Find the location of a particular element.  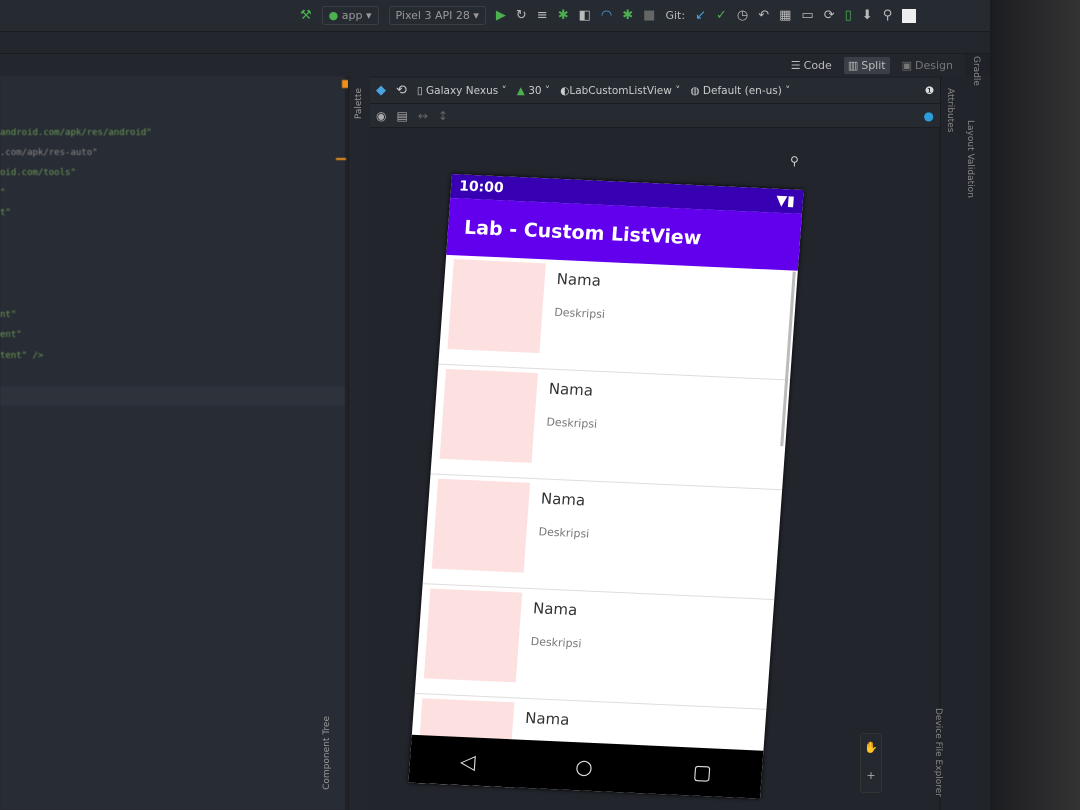

run-config-label: app is located at coordinates (352, 15).